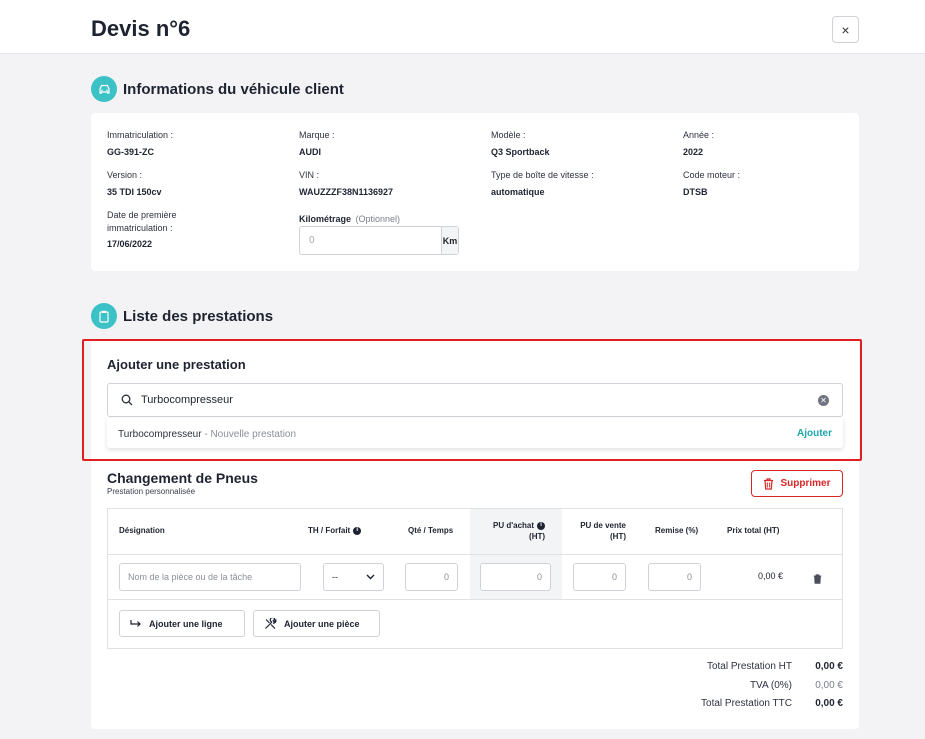  Describe the element at coordinates (674, 577) in the screenshot. I see `remise-input` at that location.